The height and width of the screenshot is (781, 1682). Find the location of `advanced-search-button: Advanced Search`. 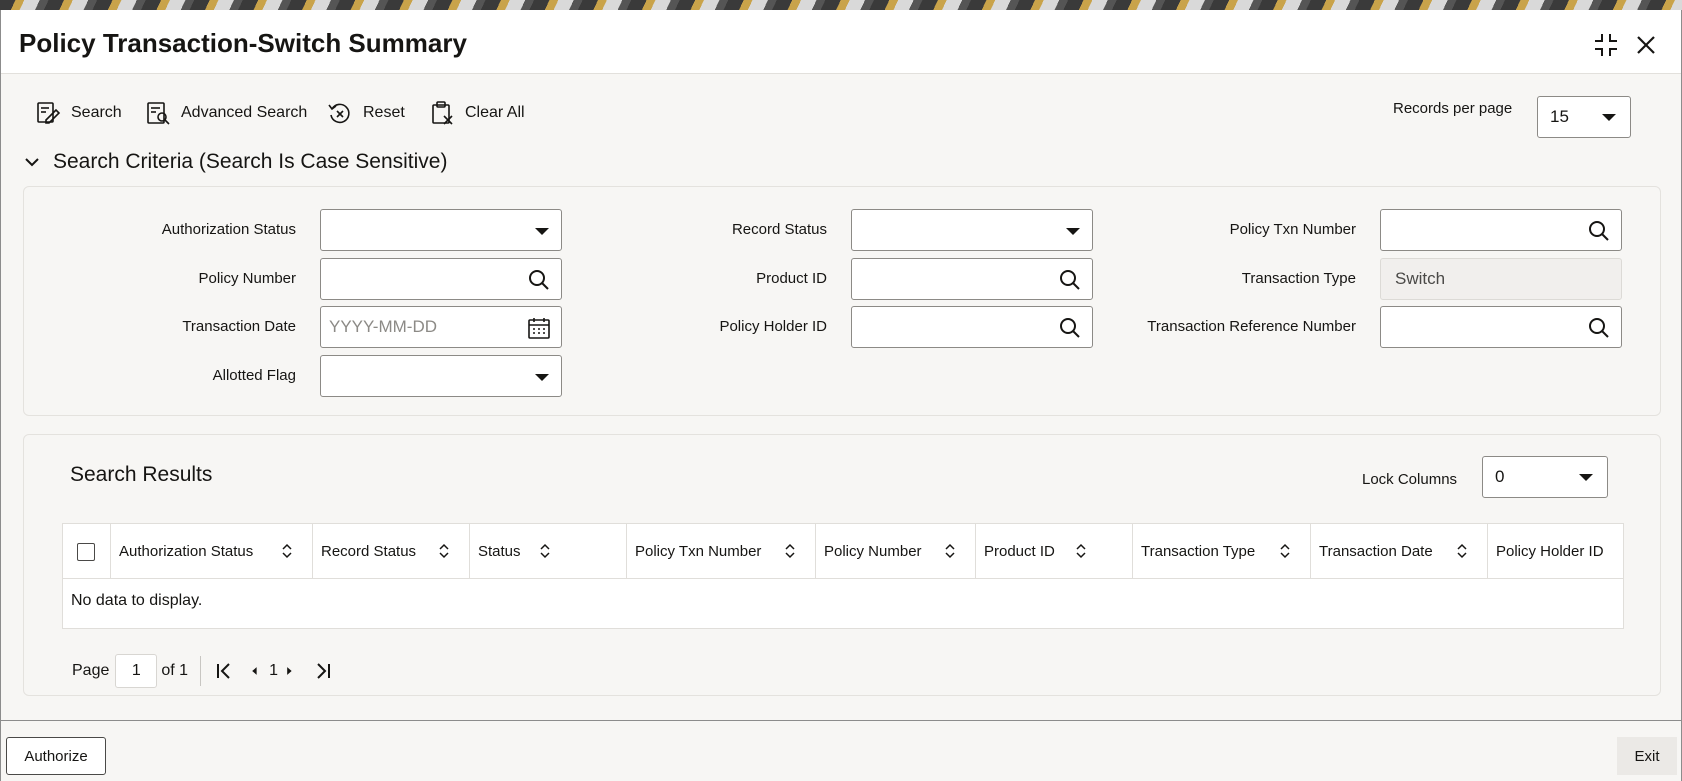

advanced-search-button: Advanced Search is located at coordinates (226, 113).